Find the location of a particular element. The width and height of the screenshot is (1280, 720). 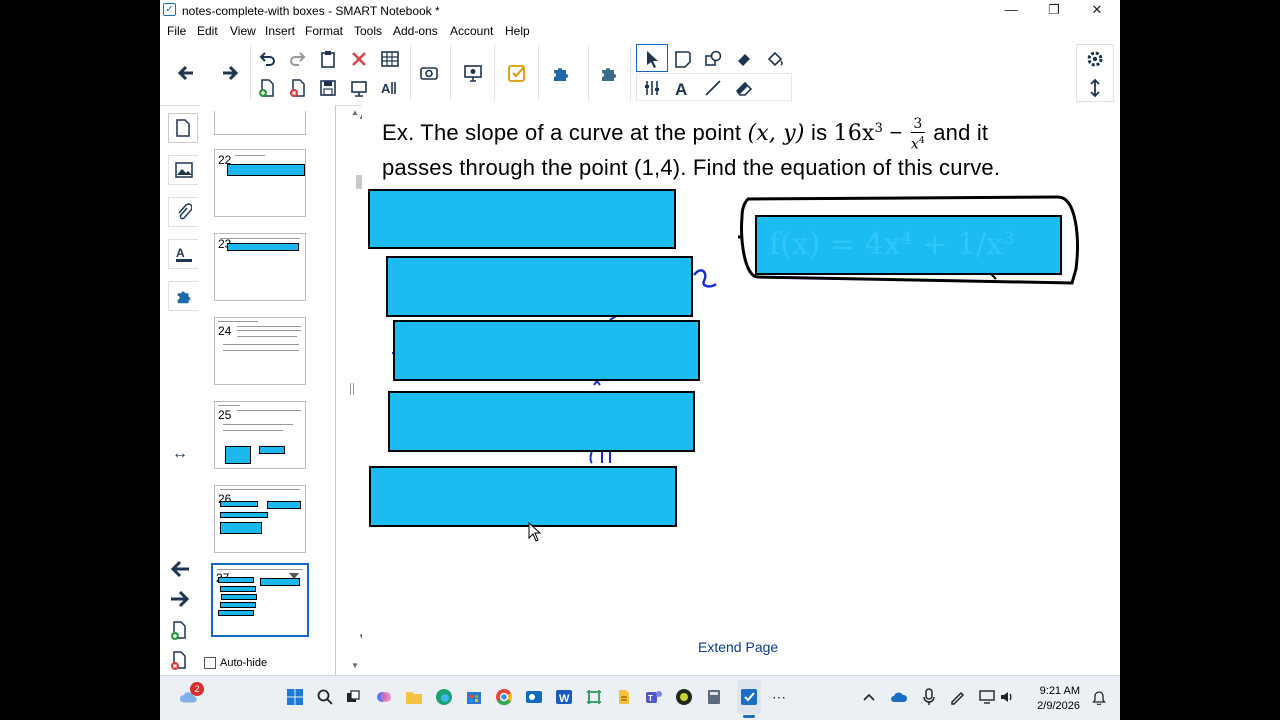

maximize-button: ❐ is located at coordinates (1054, 10).